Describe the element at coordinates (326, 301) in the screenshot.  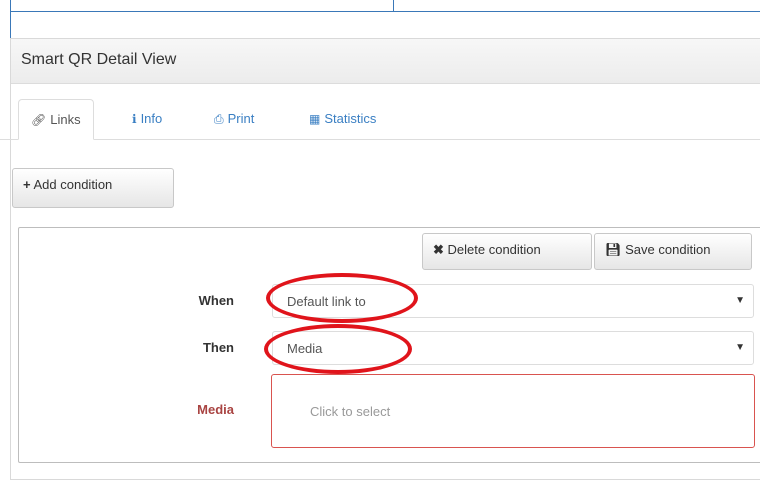
I see `when-value: Default link to` at that location.